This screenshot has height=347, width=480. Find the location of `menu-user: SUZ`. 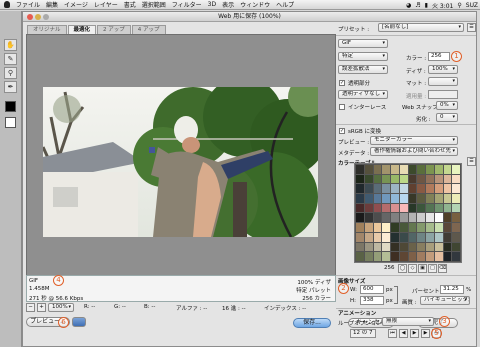

menu-user: SUZ is located at coordinates (472, 5).